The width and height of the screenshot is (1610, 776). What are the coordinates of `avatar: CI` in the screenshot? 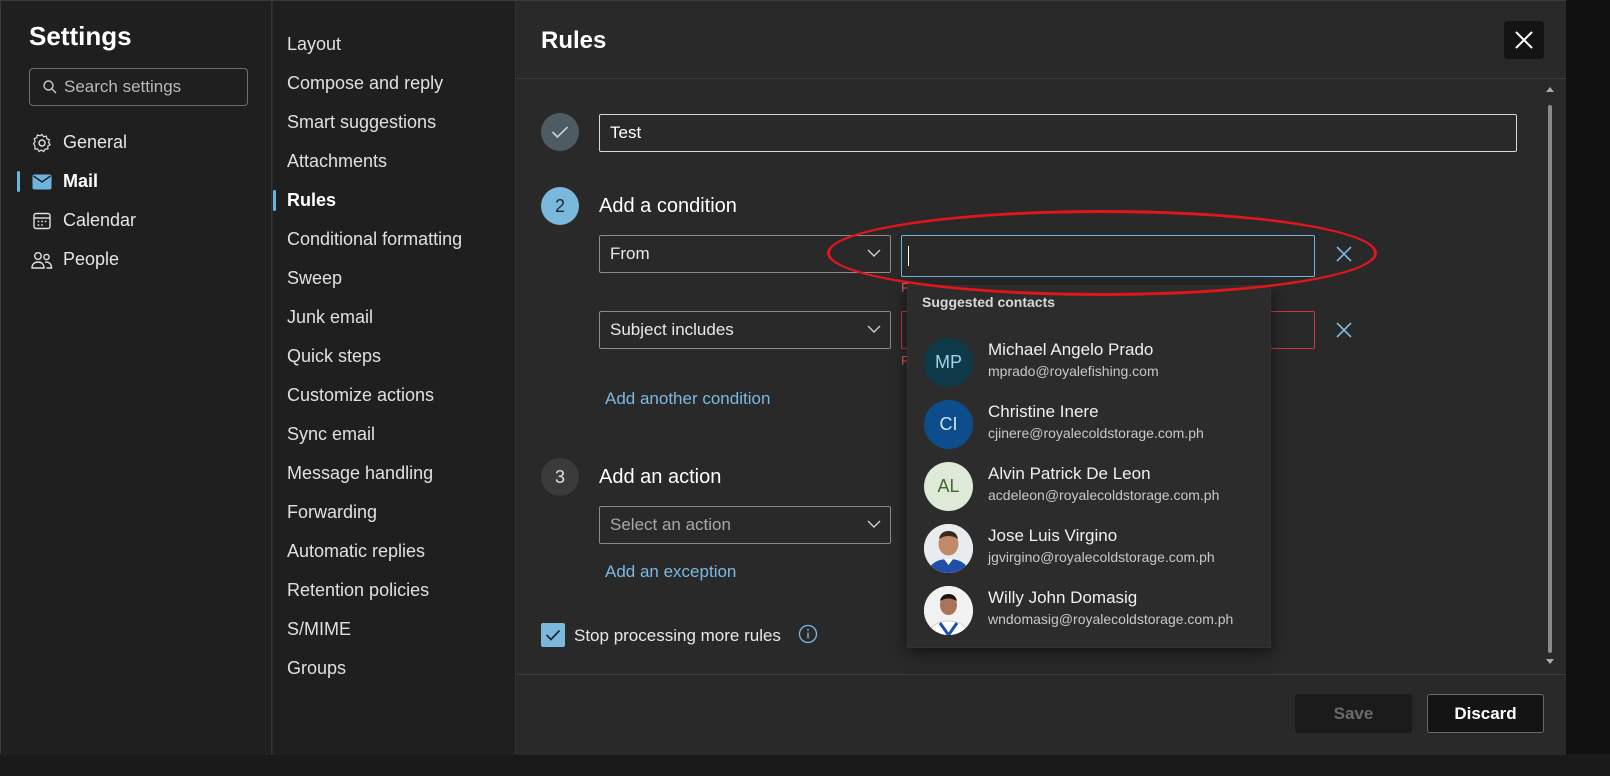 It's located at (948, 424).